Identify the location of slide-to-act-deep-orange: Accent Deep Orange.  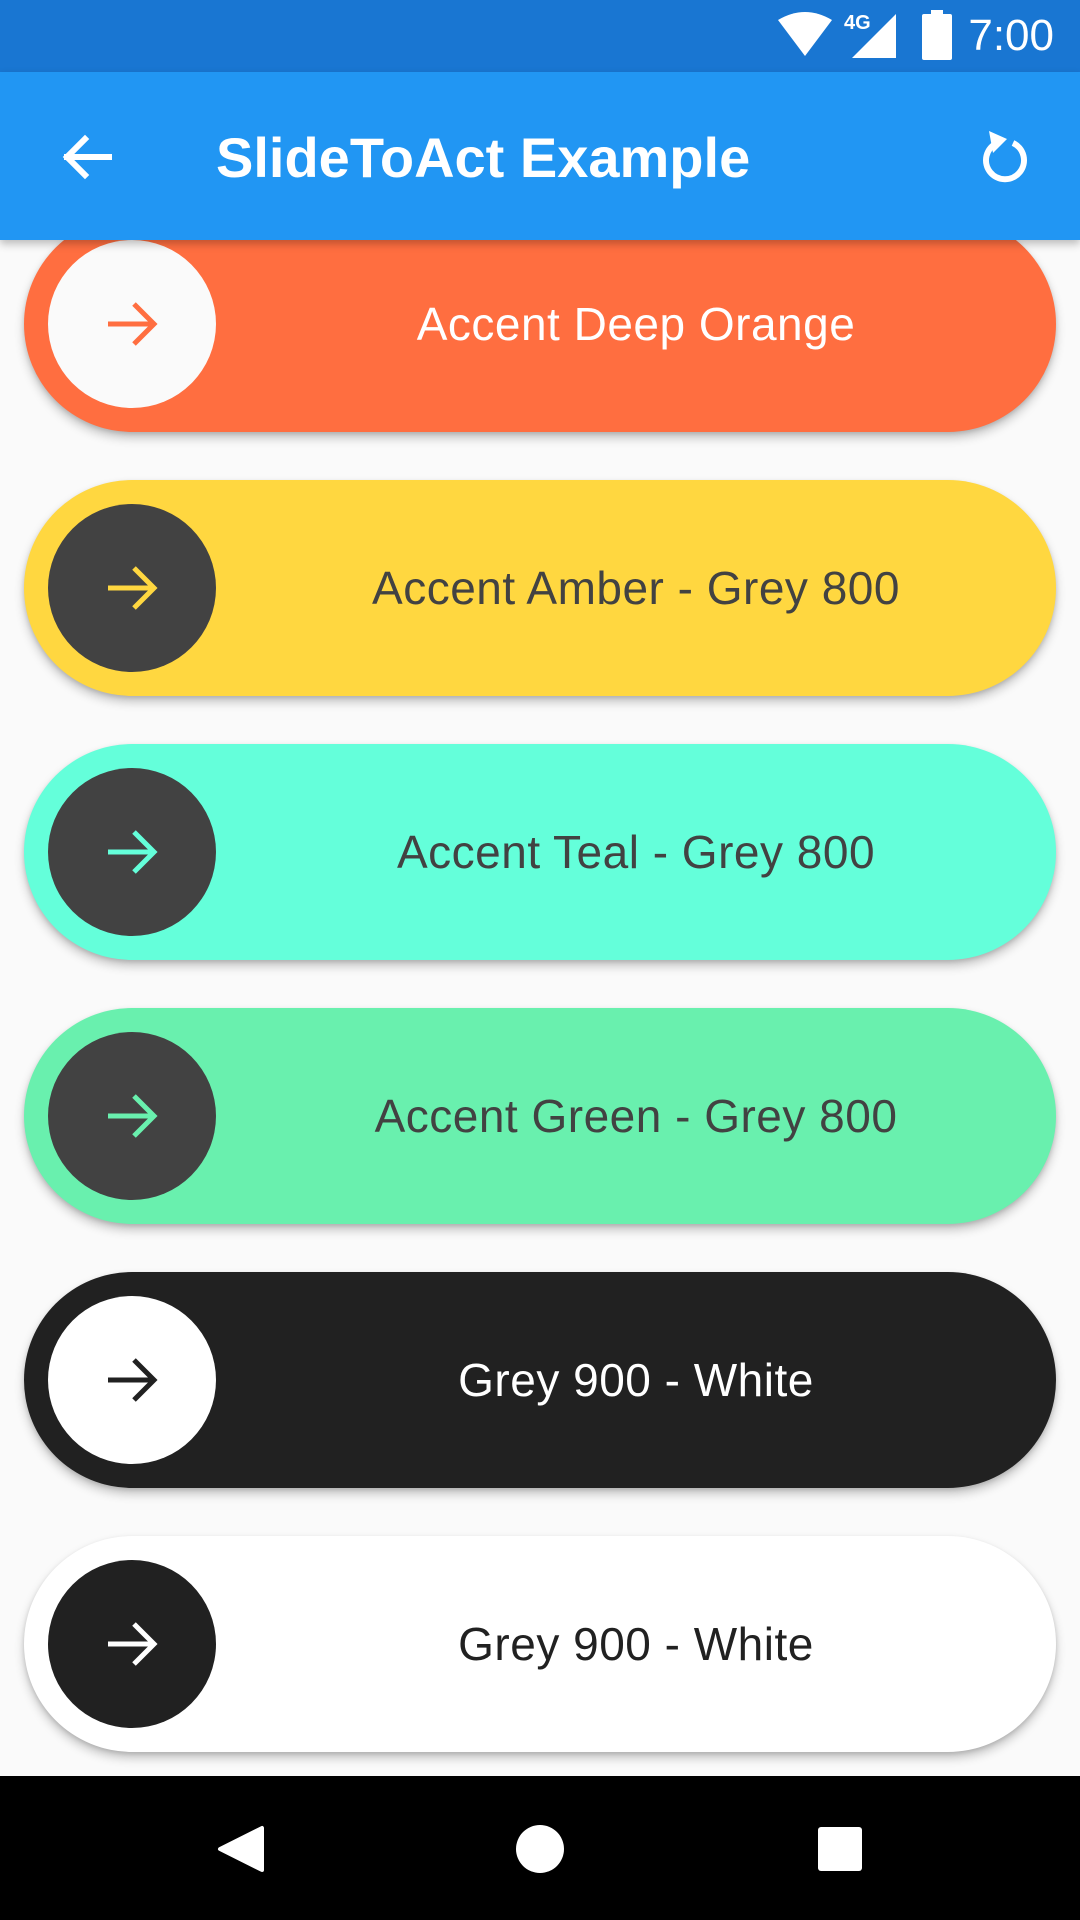
(540, 336).